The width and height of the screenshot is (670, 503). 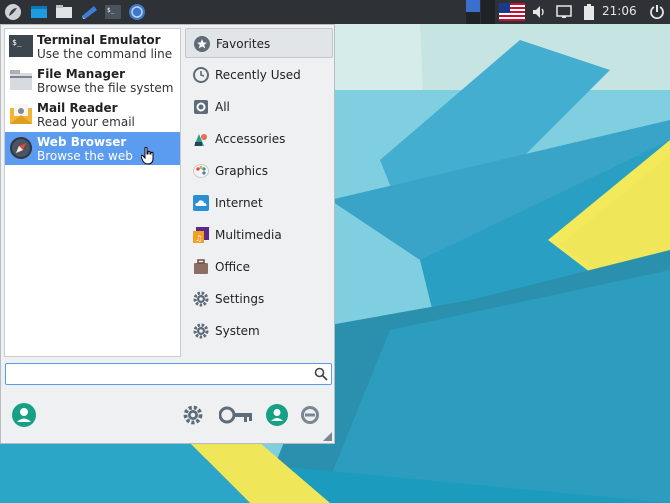 What do you see at coordinates (24, 415) in the screenshot?
I see `user-icon` at bounding box center [24, 415].